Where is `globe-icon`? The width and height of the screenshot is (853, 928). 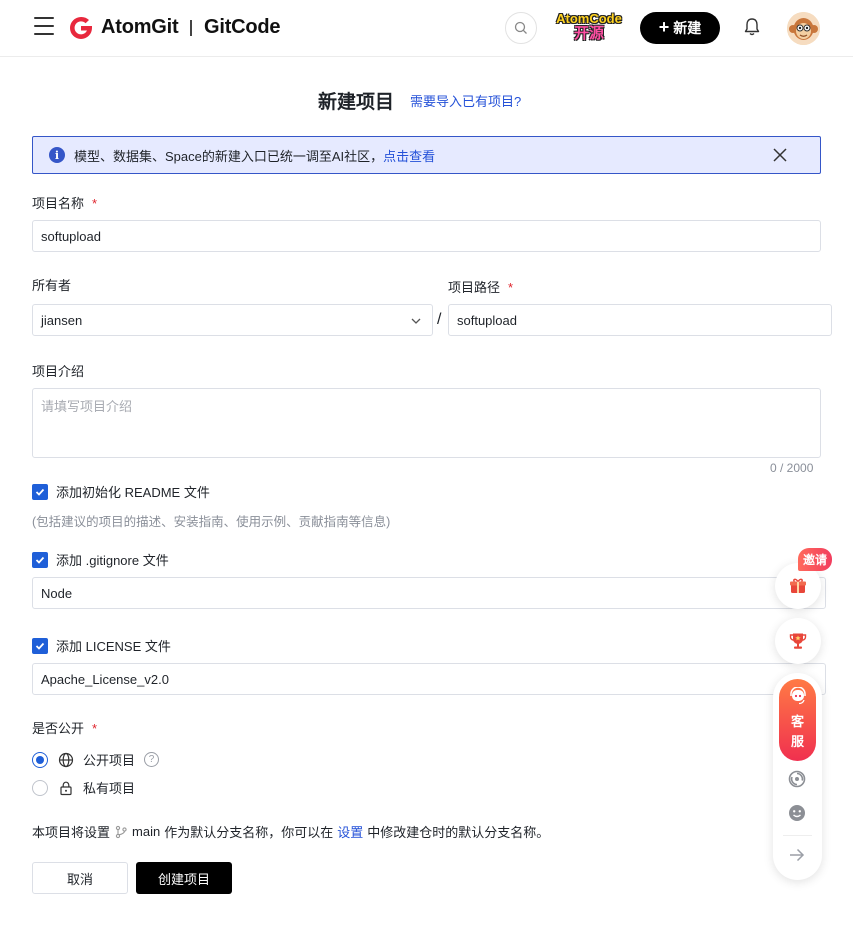 globe-icon is located at coordinates (66, 759).